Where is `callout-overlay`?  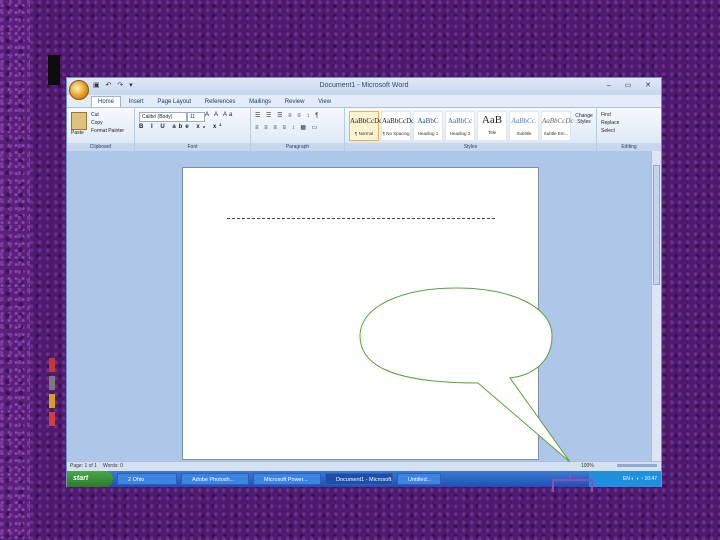
callout-overlay is located at coordinates (476, 389).